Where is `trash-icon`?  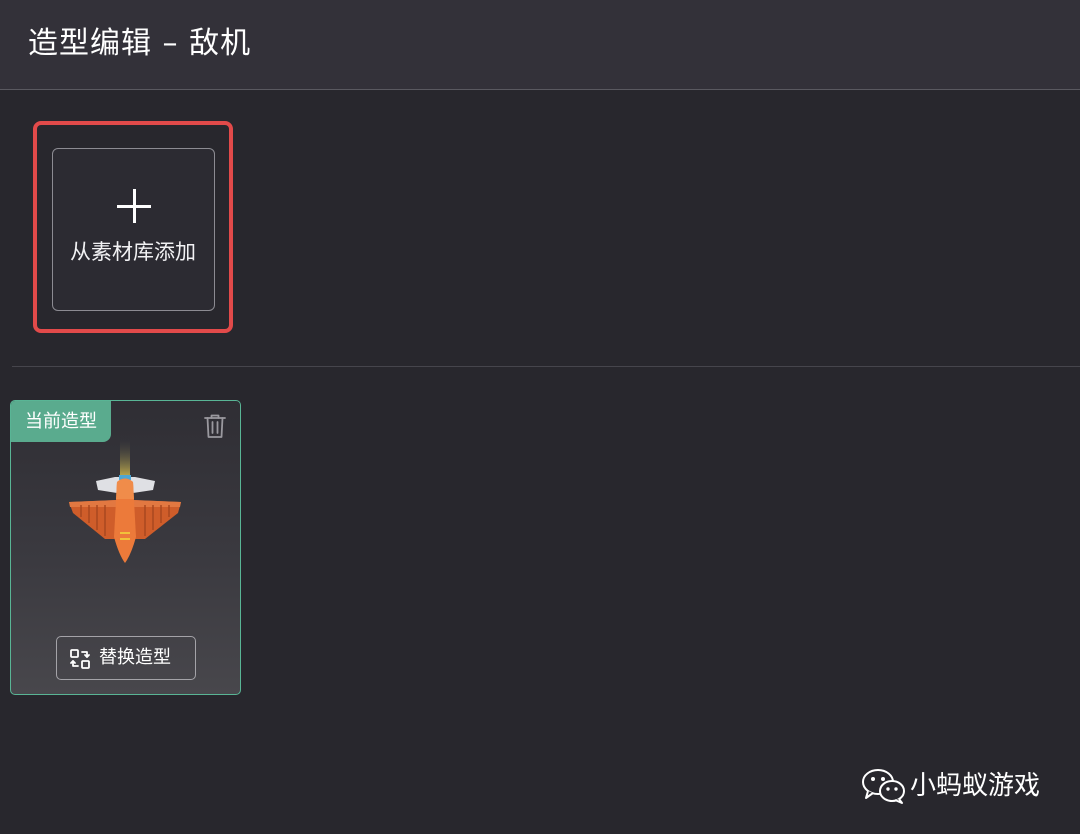
trash-icon is located at coordinates (215, 426).